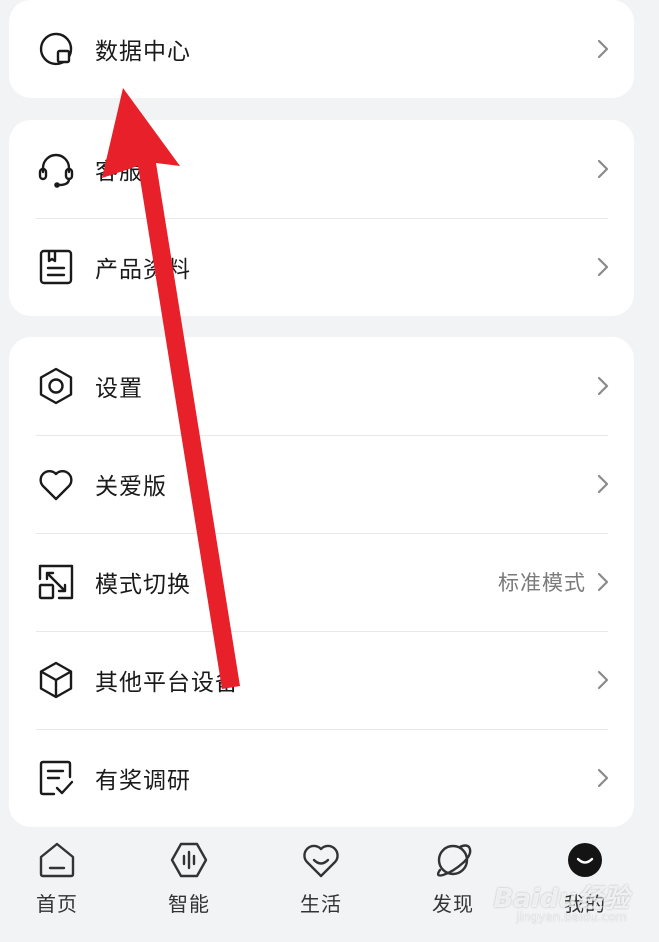  Describe the element at coordinates (143, 270) in the screenshot. I see `row-label: 产品资料` at that location.